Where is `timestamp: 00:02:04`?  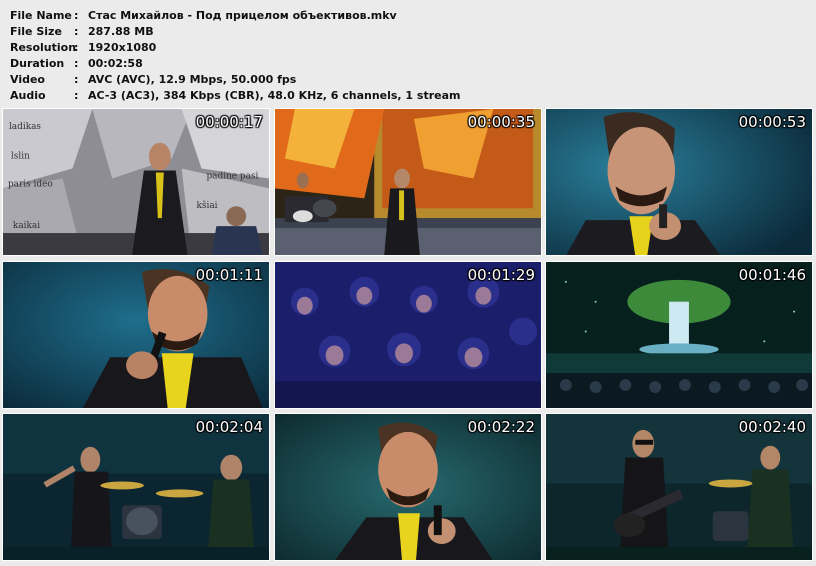 timestamp: 00:02:04 is located at coordinates (229, 427).